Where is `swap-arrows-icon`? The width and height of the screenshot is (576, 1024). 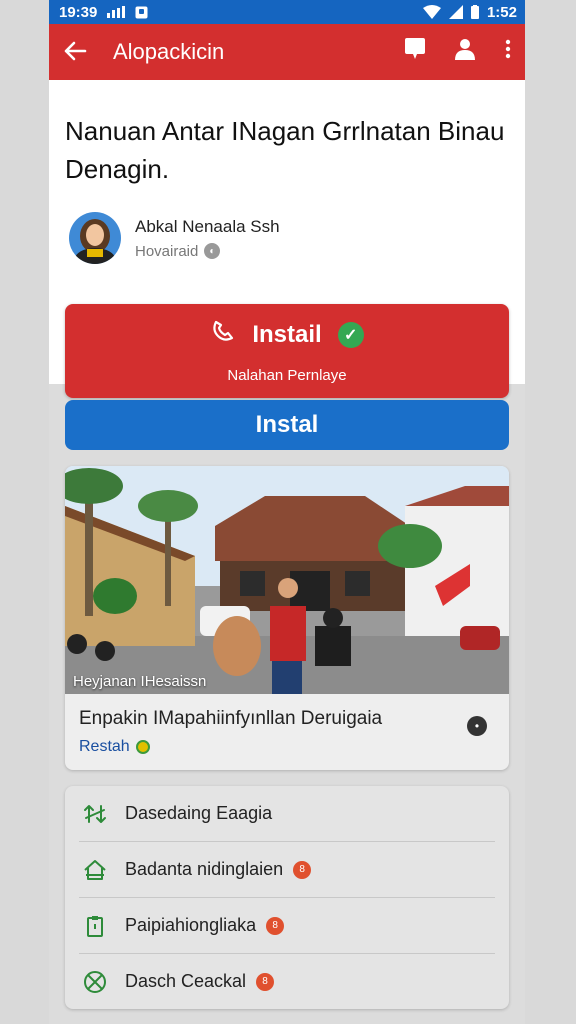
swap-arrows-icon is located at coordinates (95, 814).